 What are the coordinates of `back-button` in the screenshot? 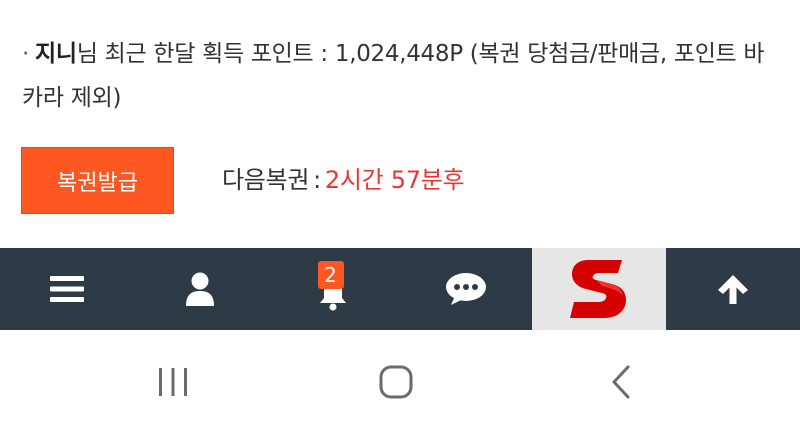 It's located at (621, 382).